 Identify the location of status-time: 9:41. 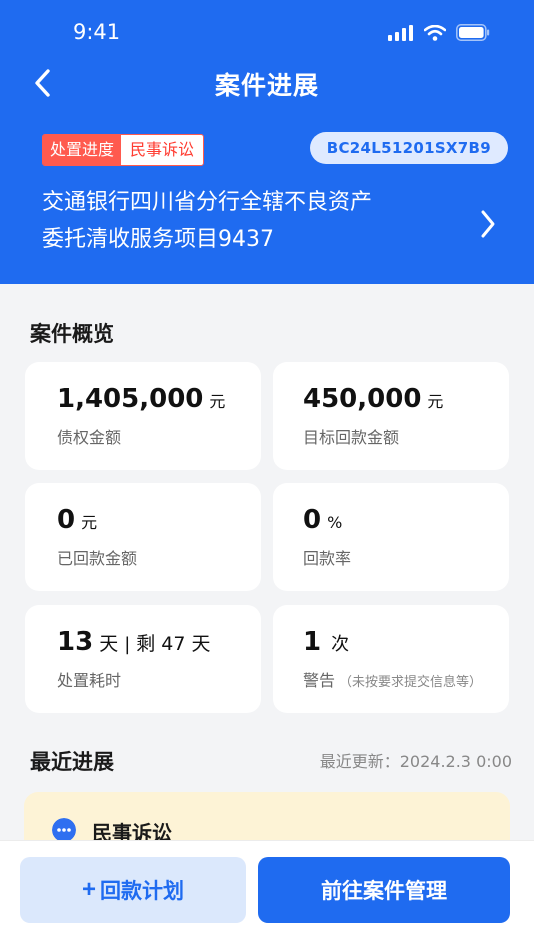
(97, 32).